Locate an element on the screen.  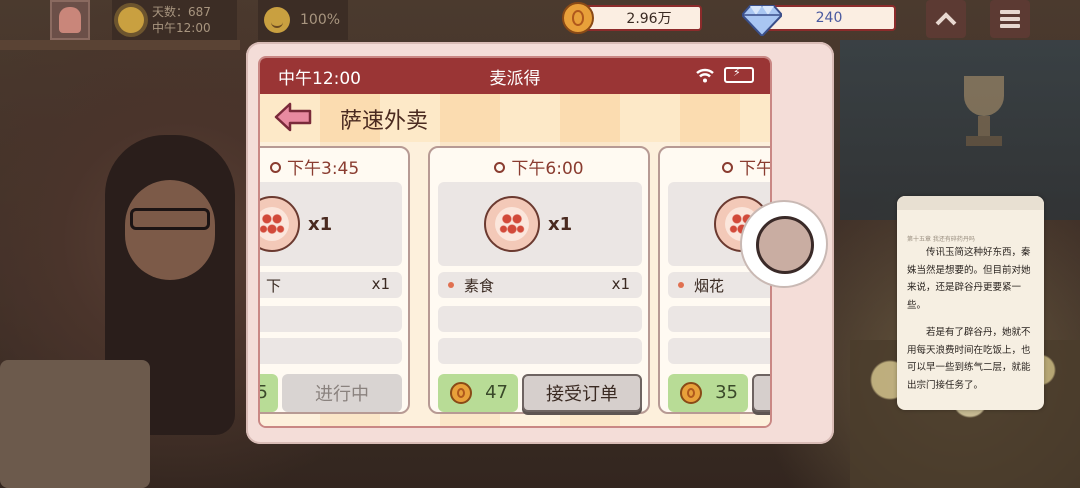
chevron-up-icon is located at coordinates (946, 19).